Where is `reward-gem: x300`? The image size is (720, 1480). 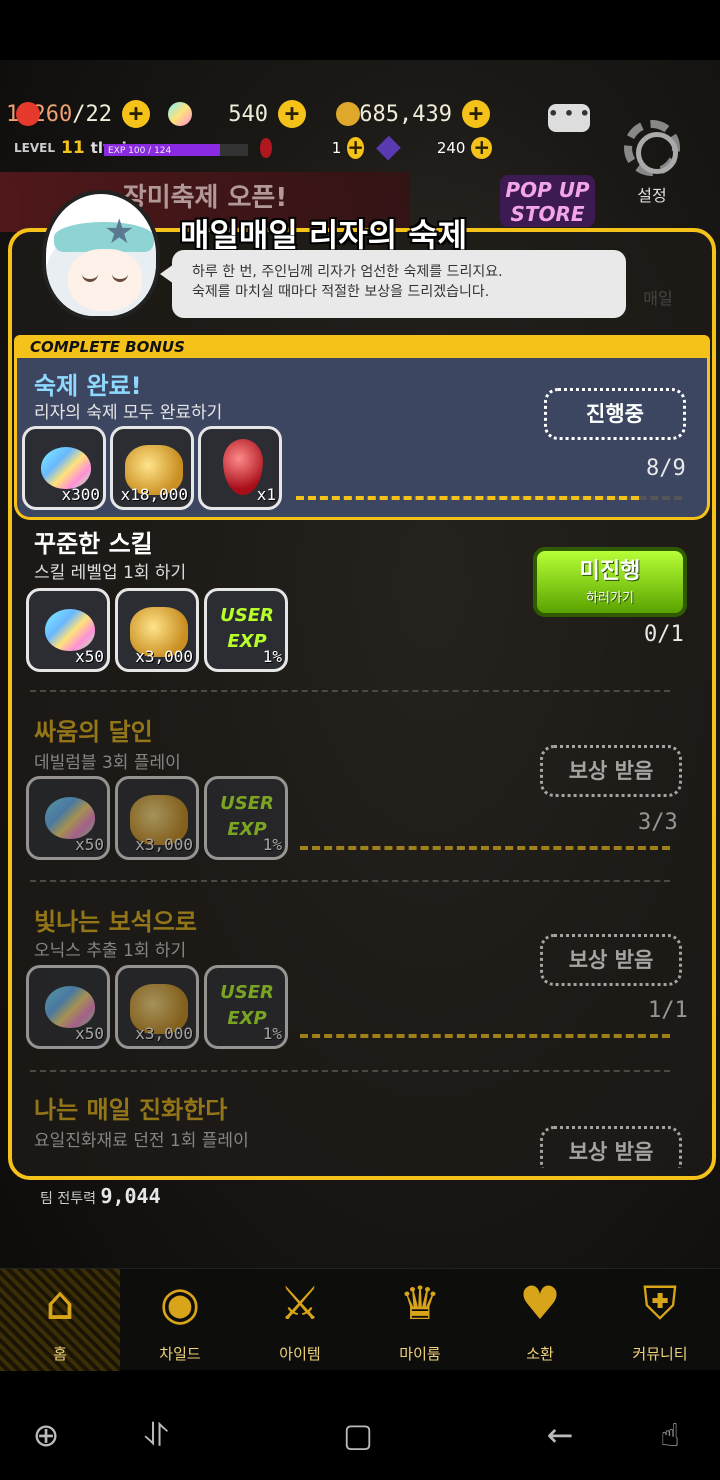 reward-gem: x300 is located at coordinates (64, 468).